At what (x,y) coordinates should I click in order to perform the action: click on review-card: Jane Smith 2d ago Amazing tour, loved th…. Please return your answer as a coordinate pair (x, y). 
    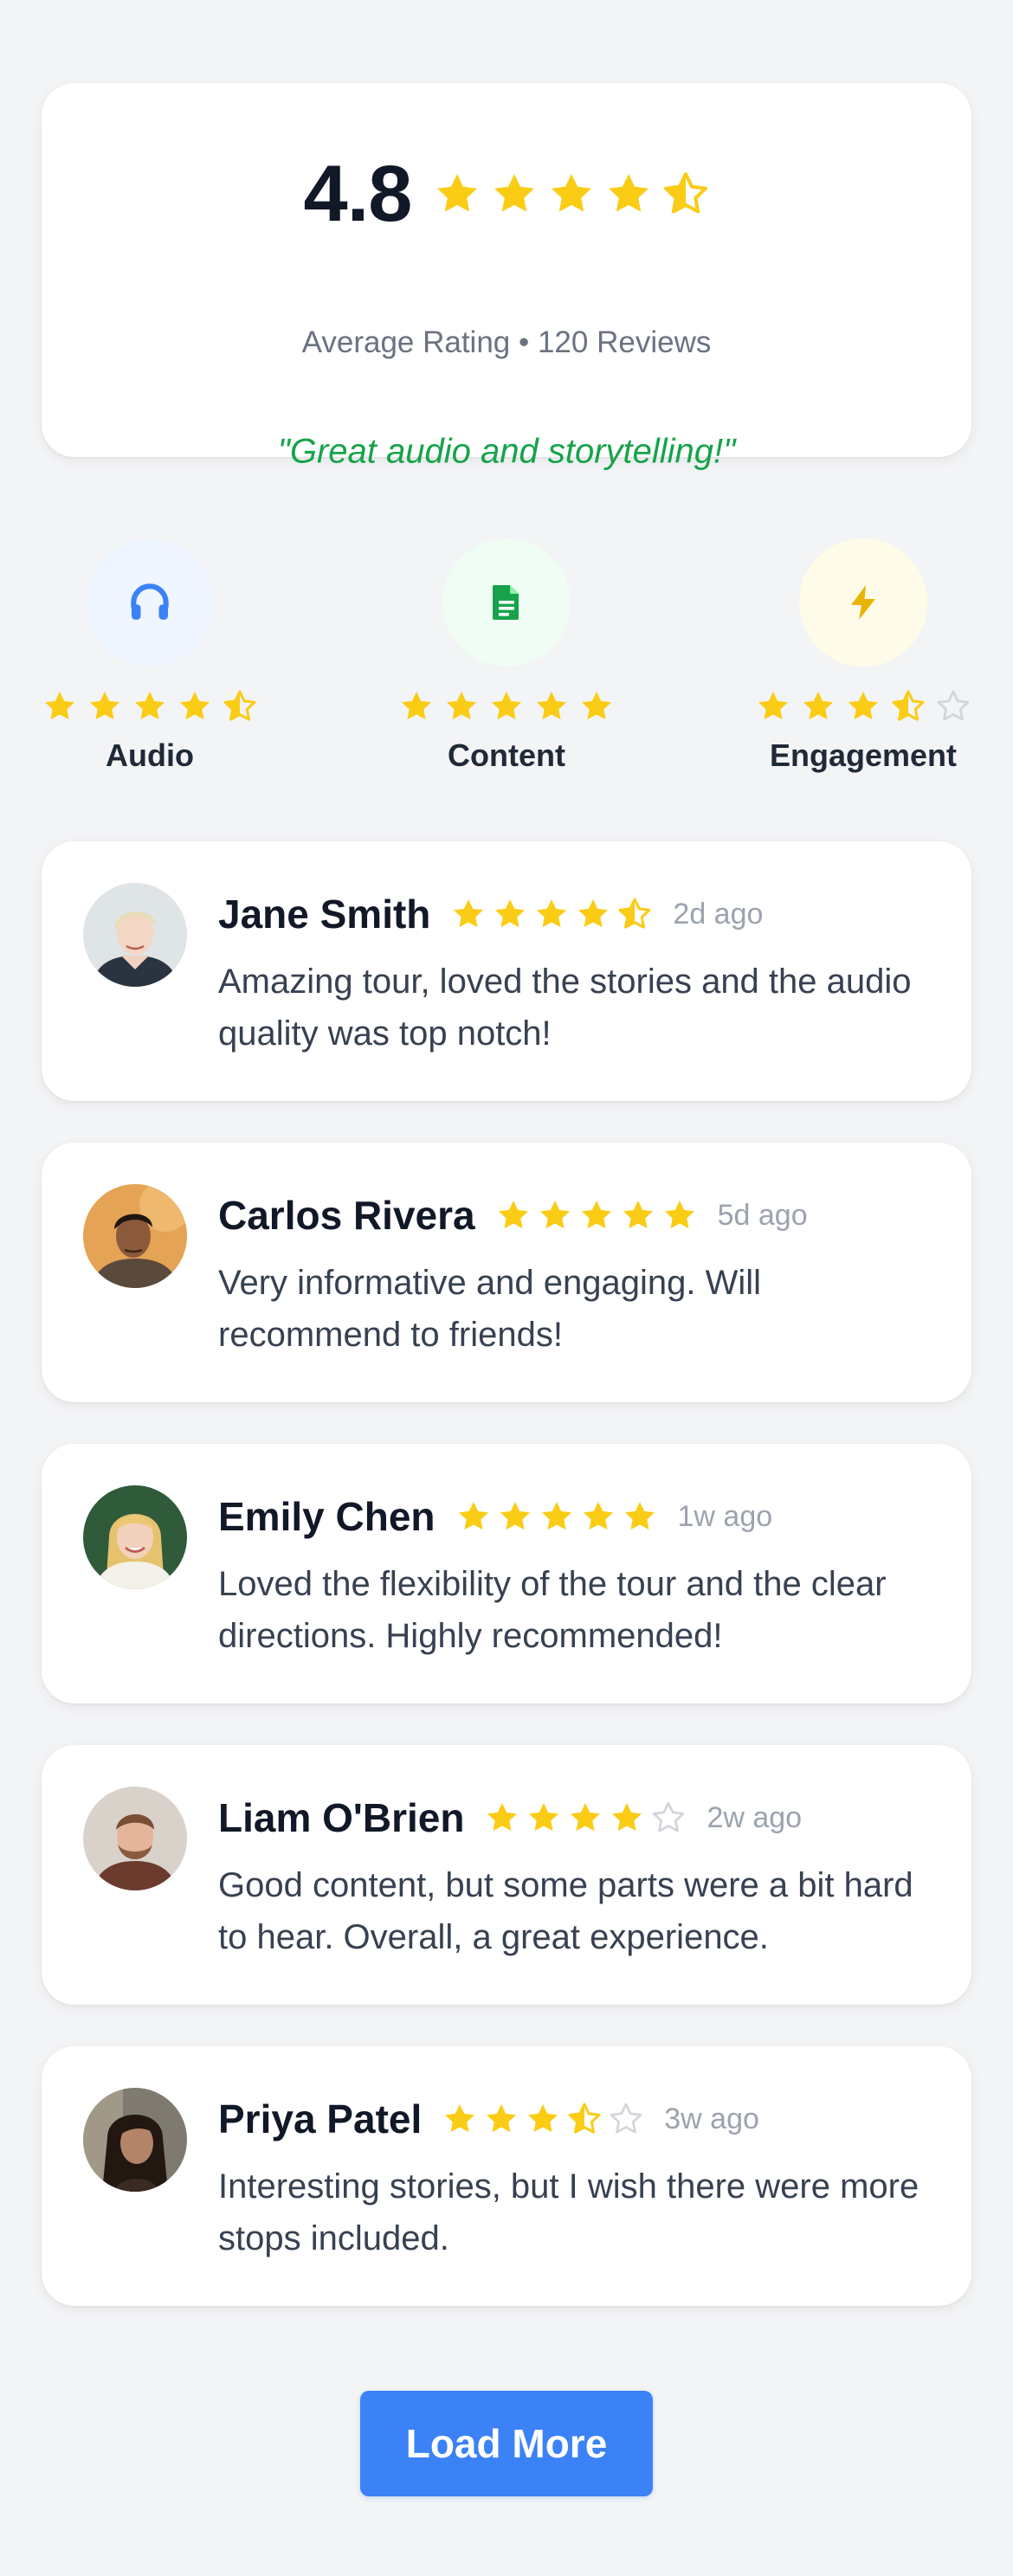
    Looking at the image, I should click on (506, 971).